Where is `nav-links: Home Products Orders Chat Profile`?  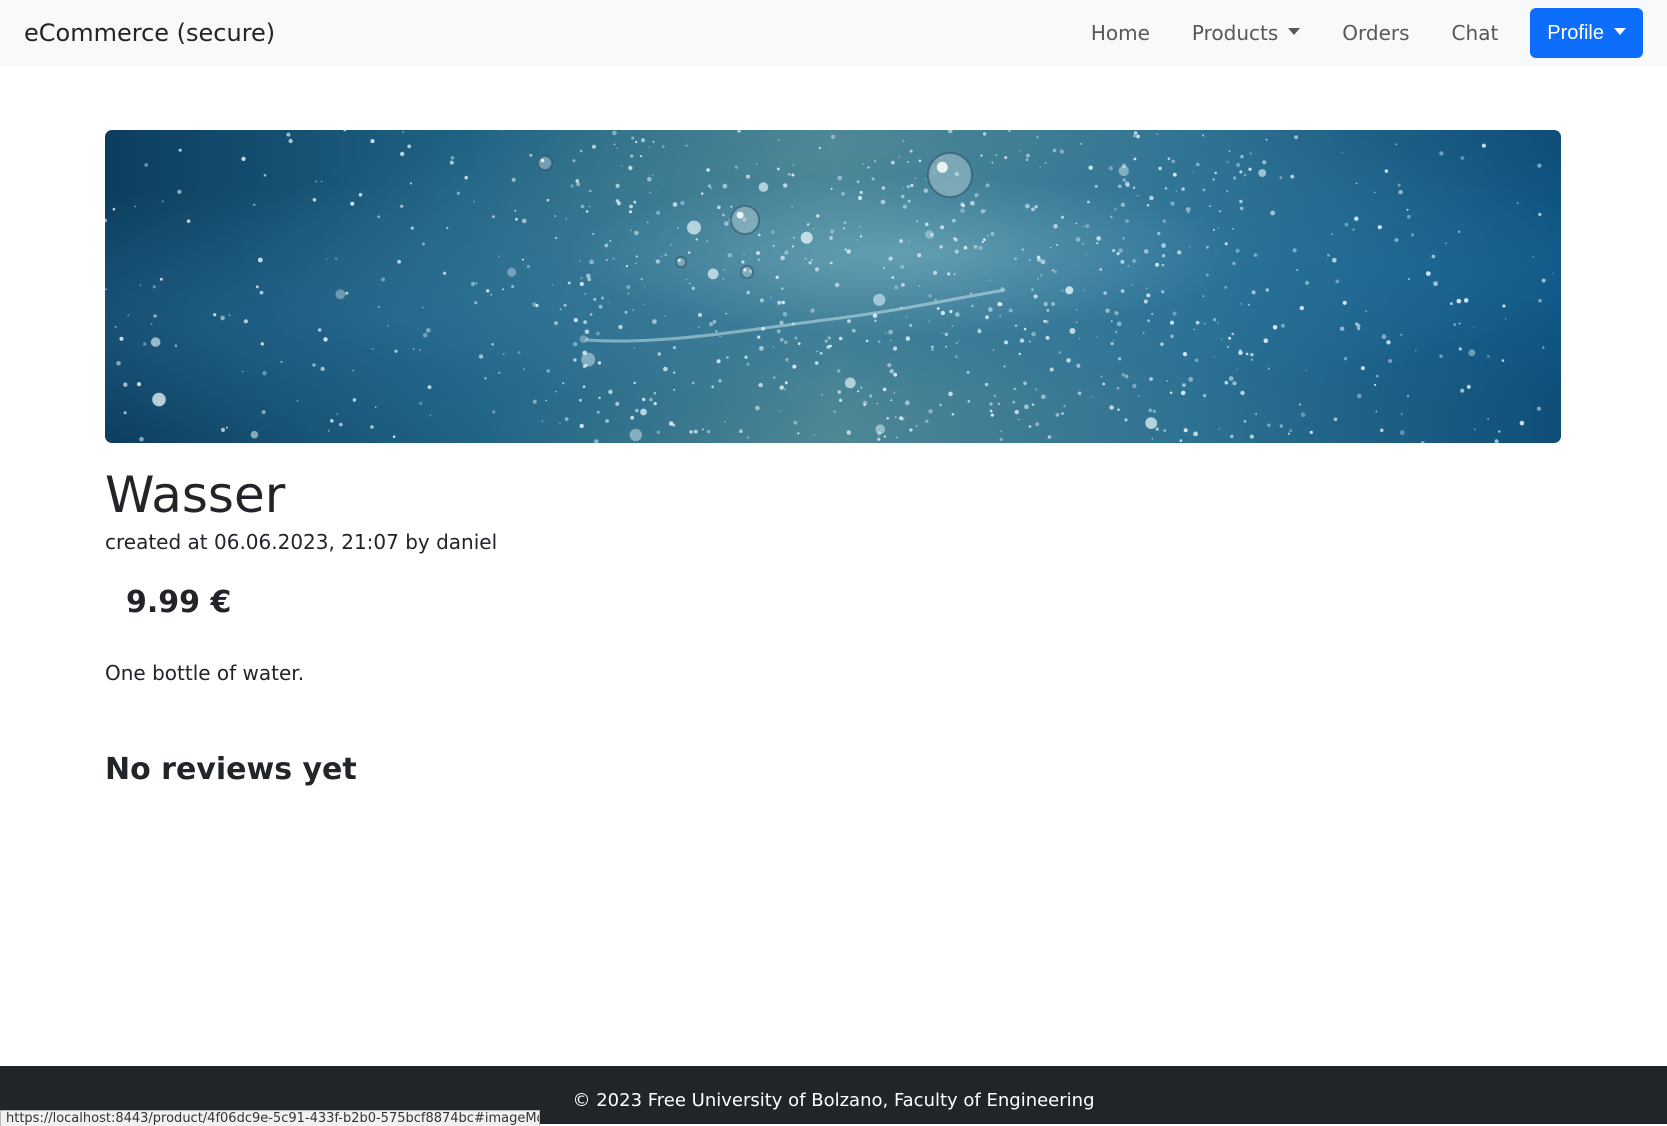
nav-links: Home Products Orders Chat Profile is located at coordinates (1356, 33).